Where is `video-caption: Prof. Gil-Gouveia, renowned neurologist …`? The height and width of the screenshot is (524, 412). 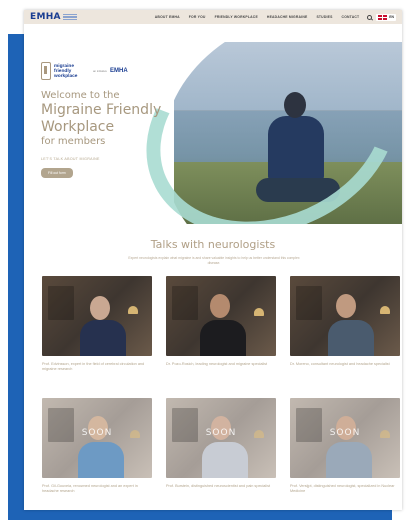
video-caption: Prof. Gil-Gouveia, renowned neurologist … is located at coordinates (90, 489).